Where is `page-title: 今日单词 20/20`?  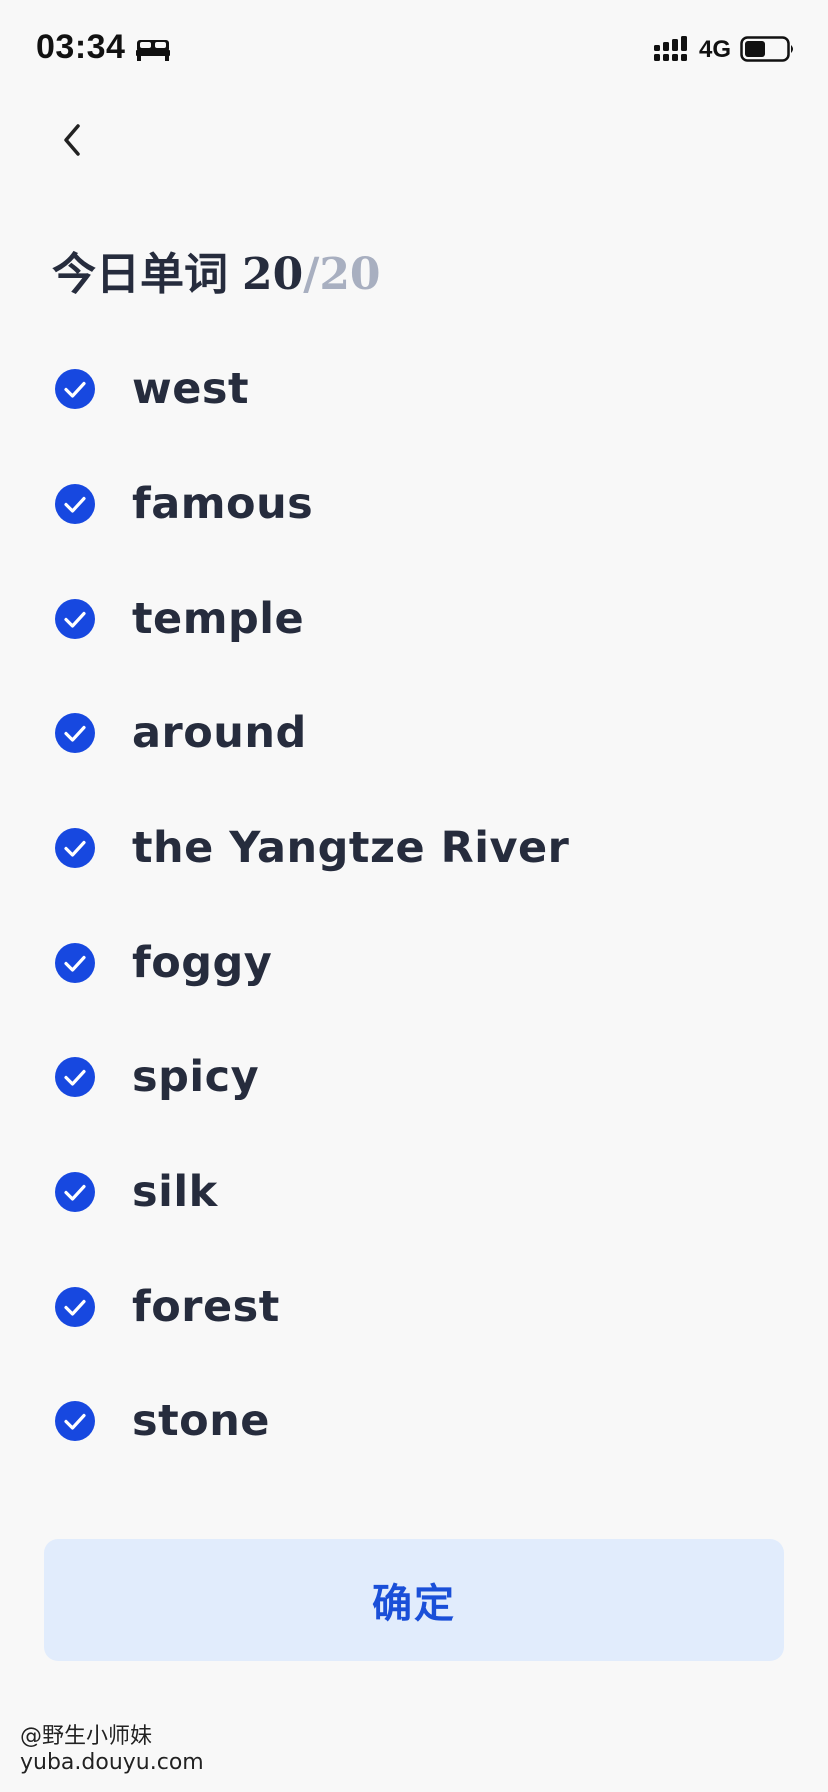 page-title: 今日单词 20/20 is located at coordinates (216, 270).